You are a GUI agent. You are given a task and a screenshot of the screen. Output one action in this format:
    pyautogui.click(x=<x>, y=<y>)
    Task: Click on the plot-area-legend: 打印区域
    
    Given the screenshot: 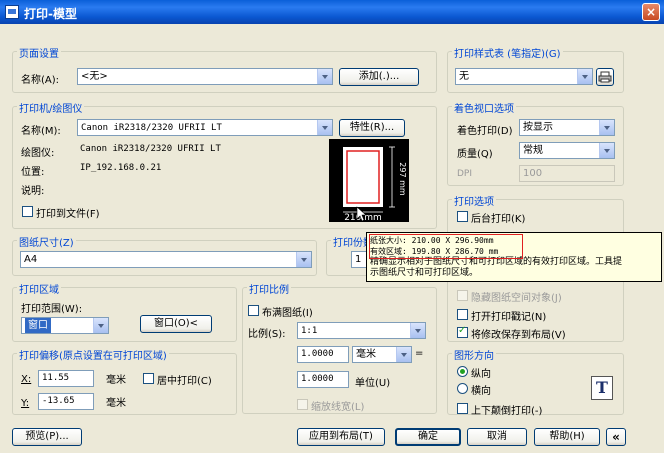 What is the action you would take?
    pyautogui.click(x=39, y=288)
    